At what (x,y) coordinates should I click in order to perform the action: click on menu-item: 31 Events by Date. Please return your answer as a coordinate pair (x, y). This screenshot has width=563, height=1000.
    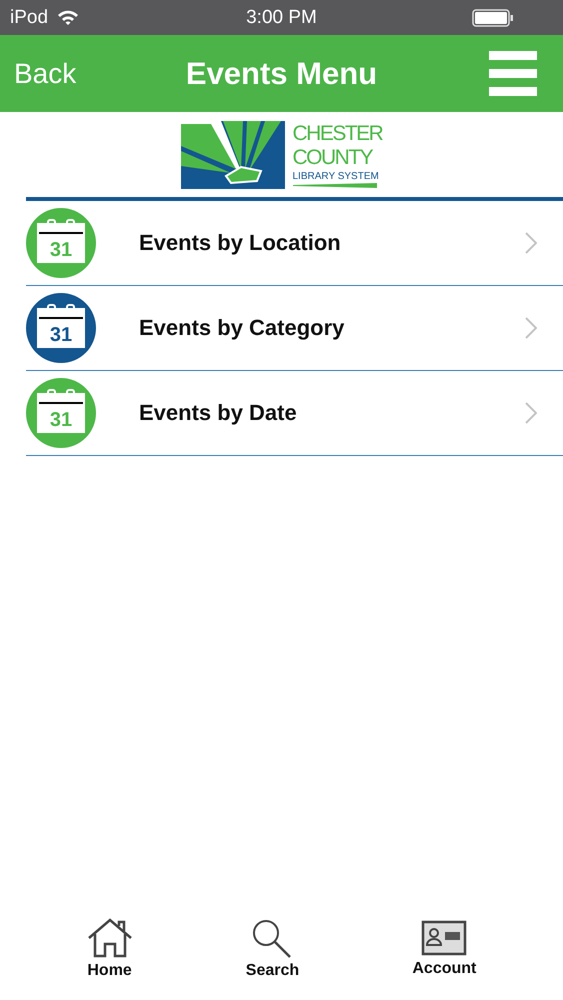
    Looking at the image, I should click on (294, 413).